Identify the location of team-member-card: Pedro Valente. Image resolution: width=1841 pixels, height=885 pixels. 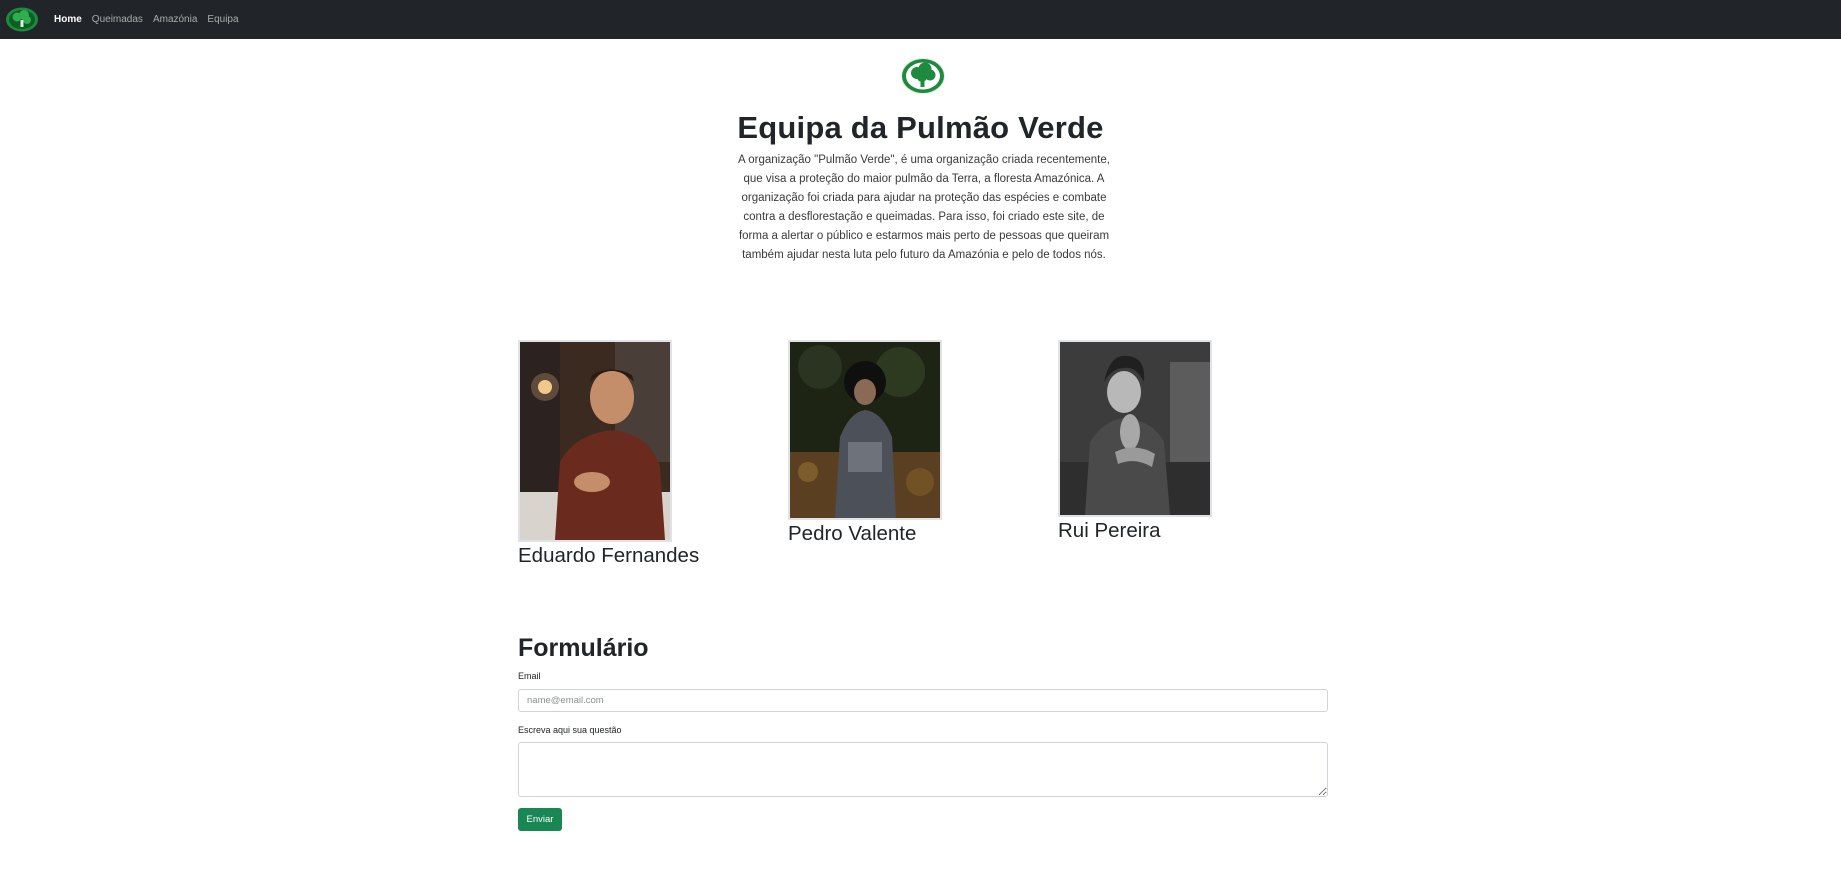
(865, 443).